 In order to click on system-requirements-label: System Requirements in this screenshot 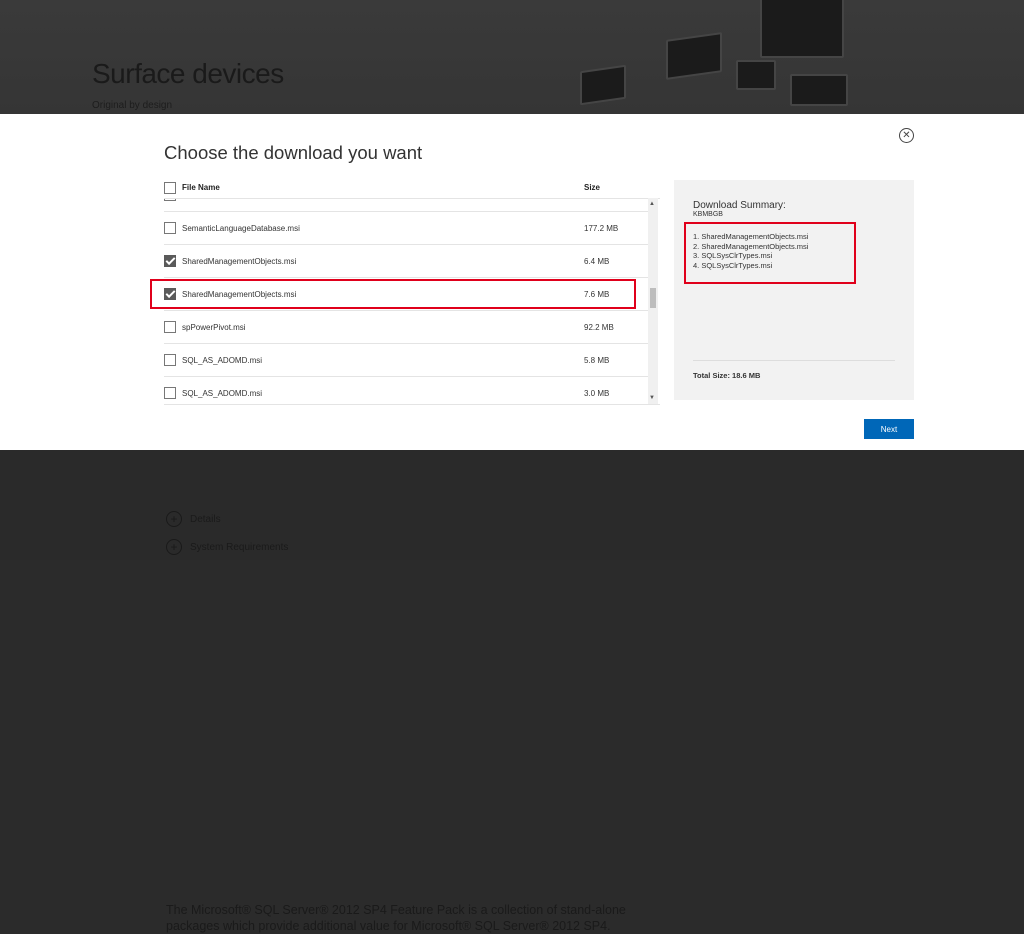, I will do `click(239, 547)`.